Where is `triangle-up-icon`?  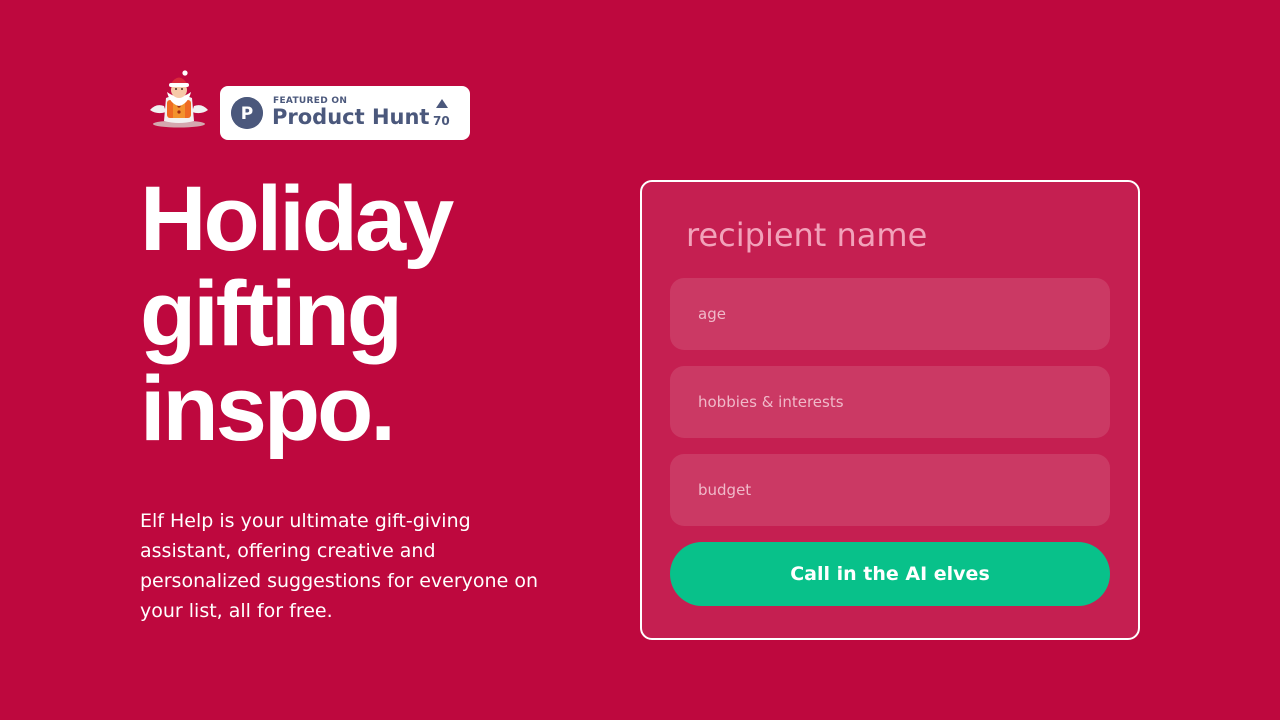 triangle-up-icon is located at coordinates (442, 103).